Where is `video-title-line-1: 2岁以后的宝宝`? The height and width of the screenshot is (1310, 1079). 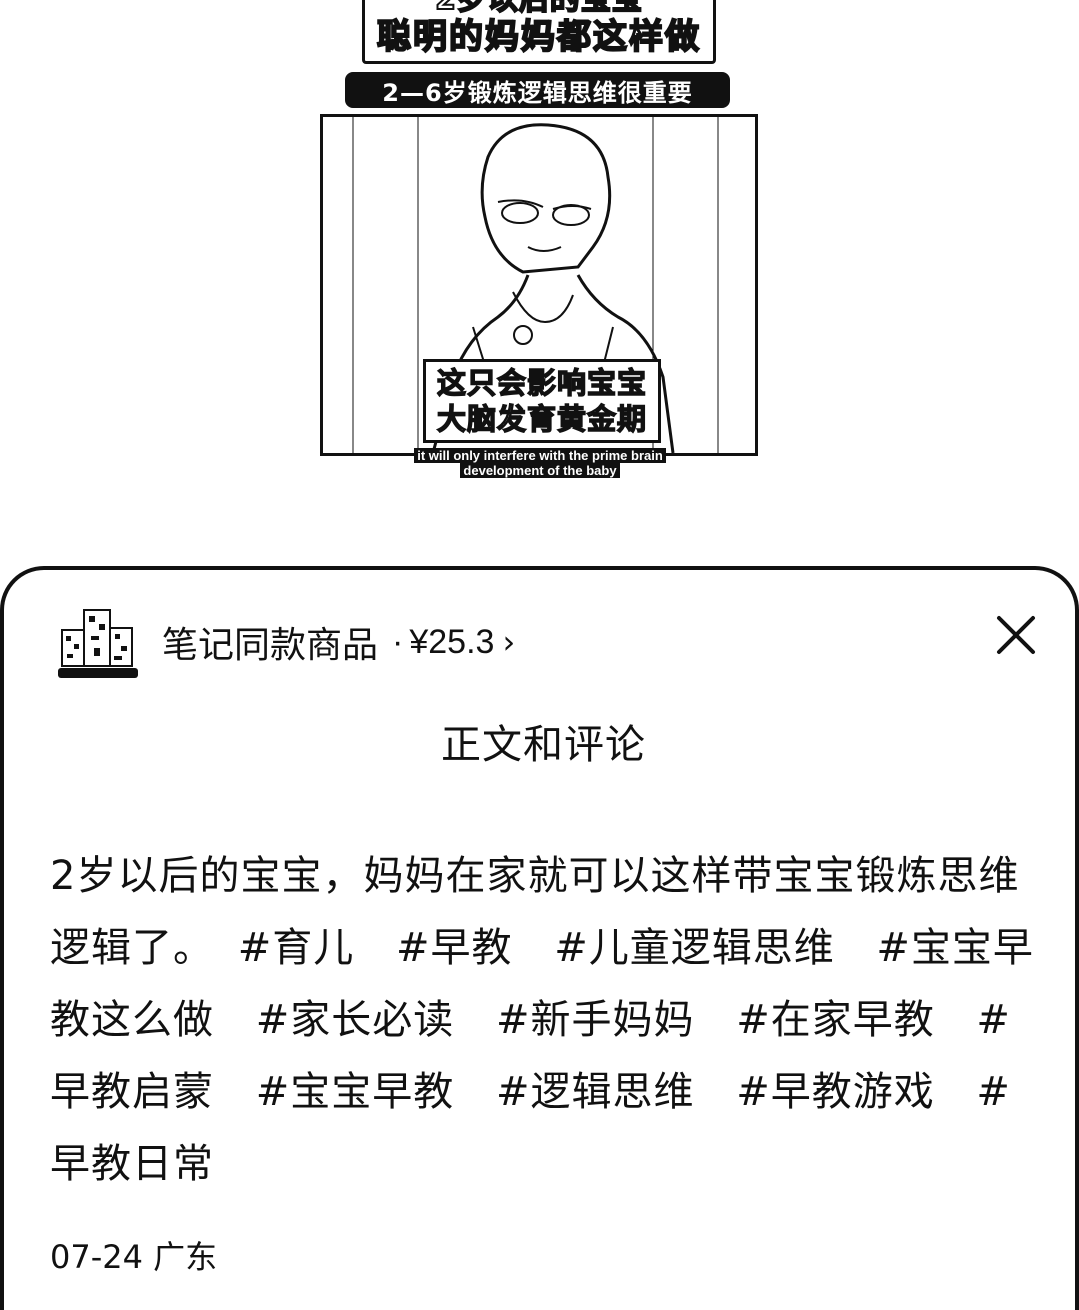 video-title-line-1: 2岁以后的宝宝 is located at coordinates (538, 9).